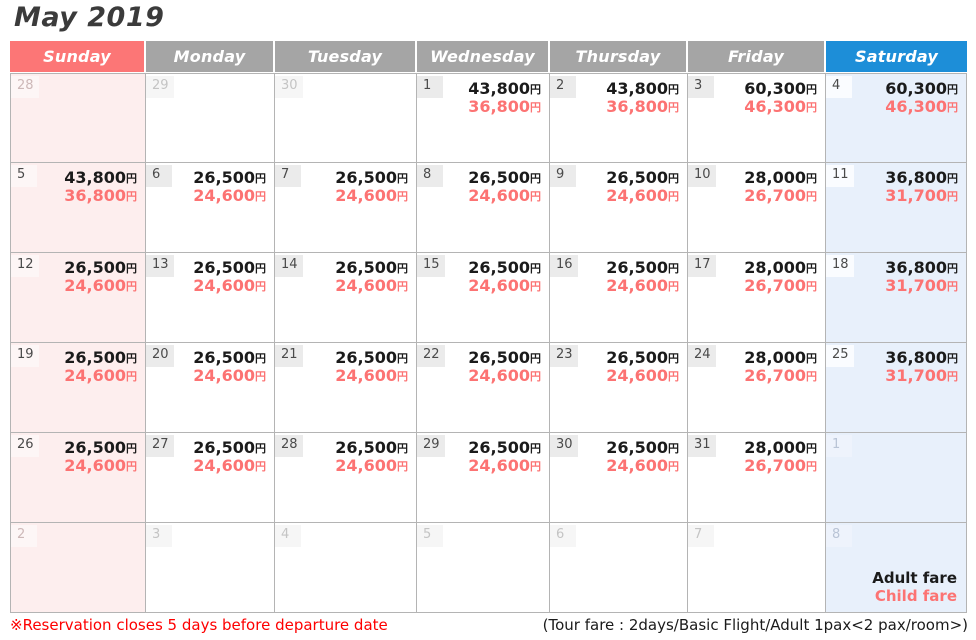 Image resolution: width=976 pixels, height=640 pixels. What do you see at coordinates (896, 118) in the screenshot?
I see `calendar-day-cell: 4 60,300円 46,300円` at bounding box center [896, 118].